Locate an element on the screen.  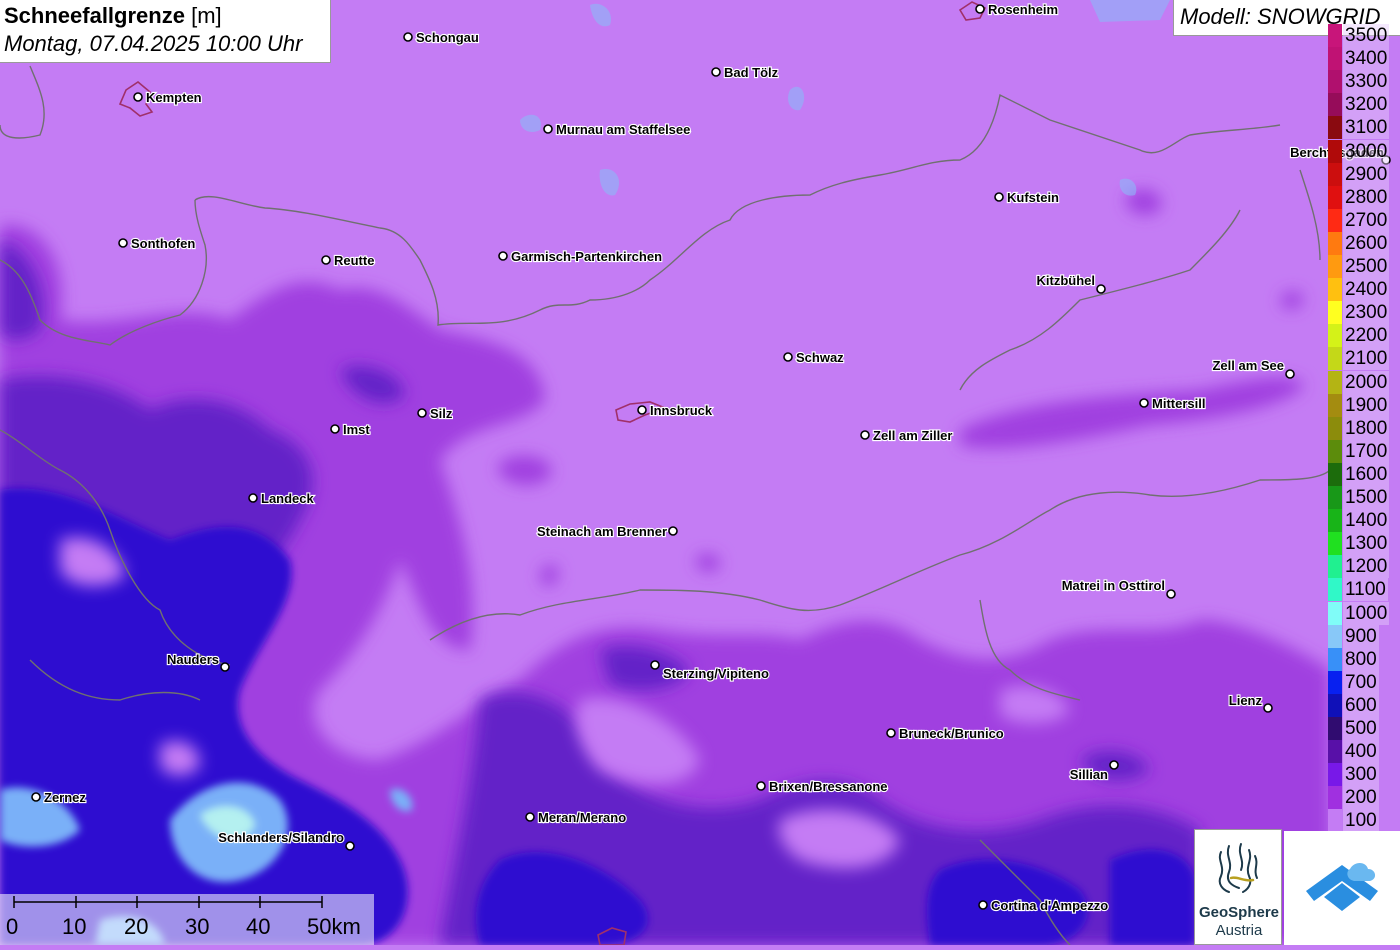
city-marker: Murnau am Staffelsee is located at coordinates (617, 129).